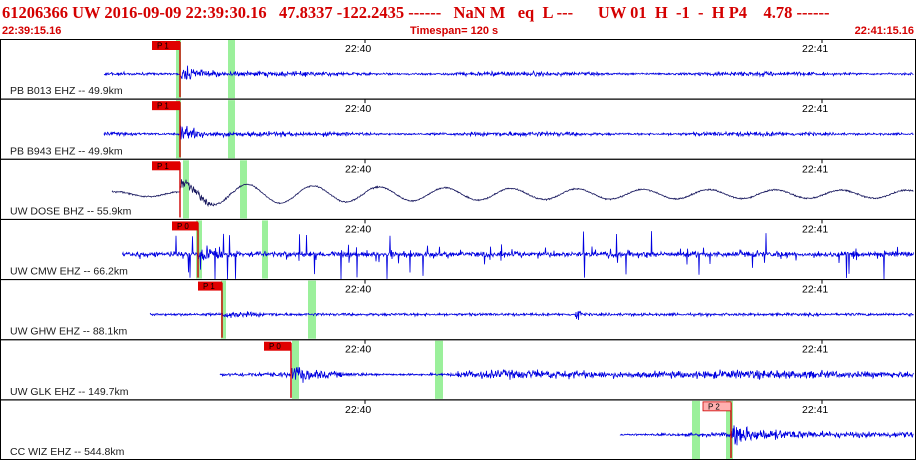  What do you see at coordinates (454, 31) in the screenshot?
I see `timespan-label: Timespan= 120 s` at bounding box center [454, 31].